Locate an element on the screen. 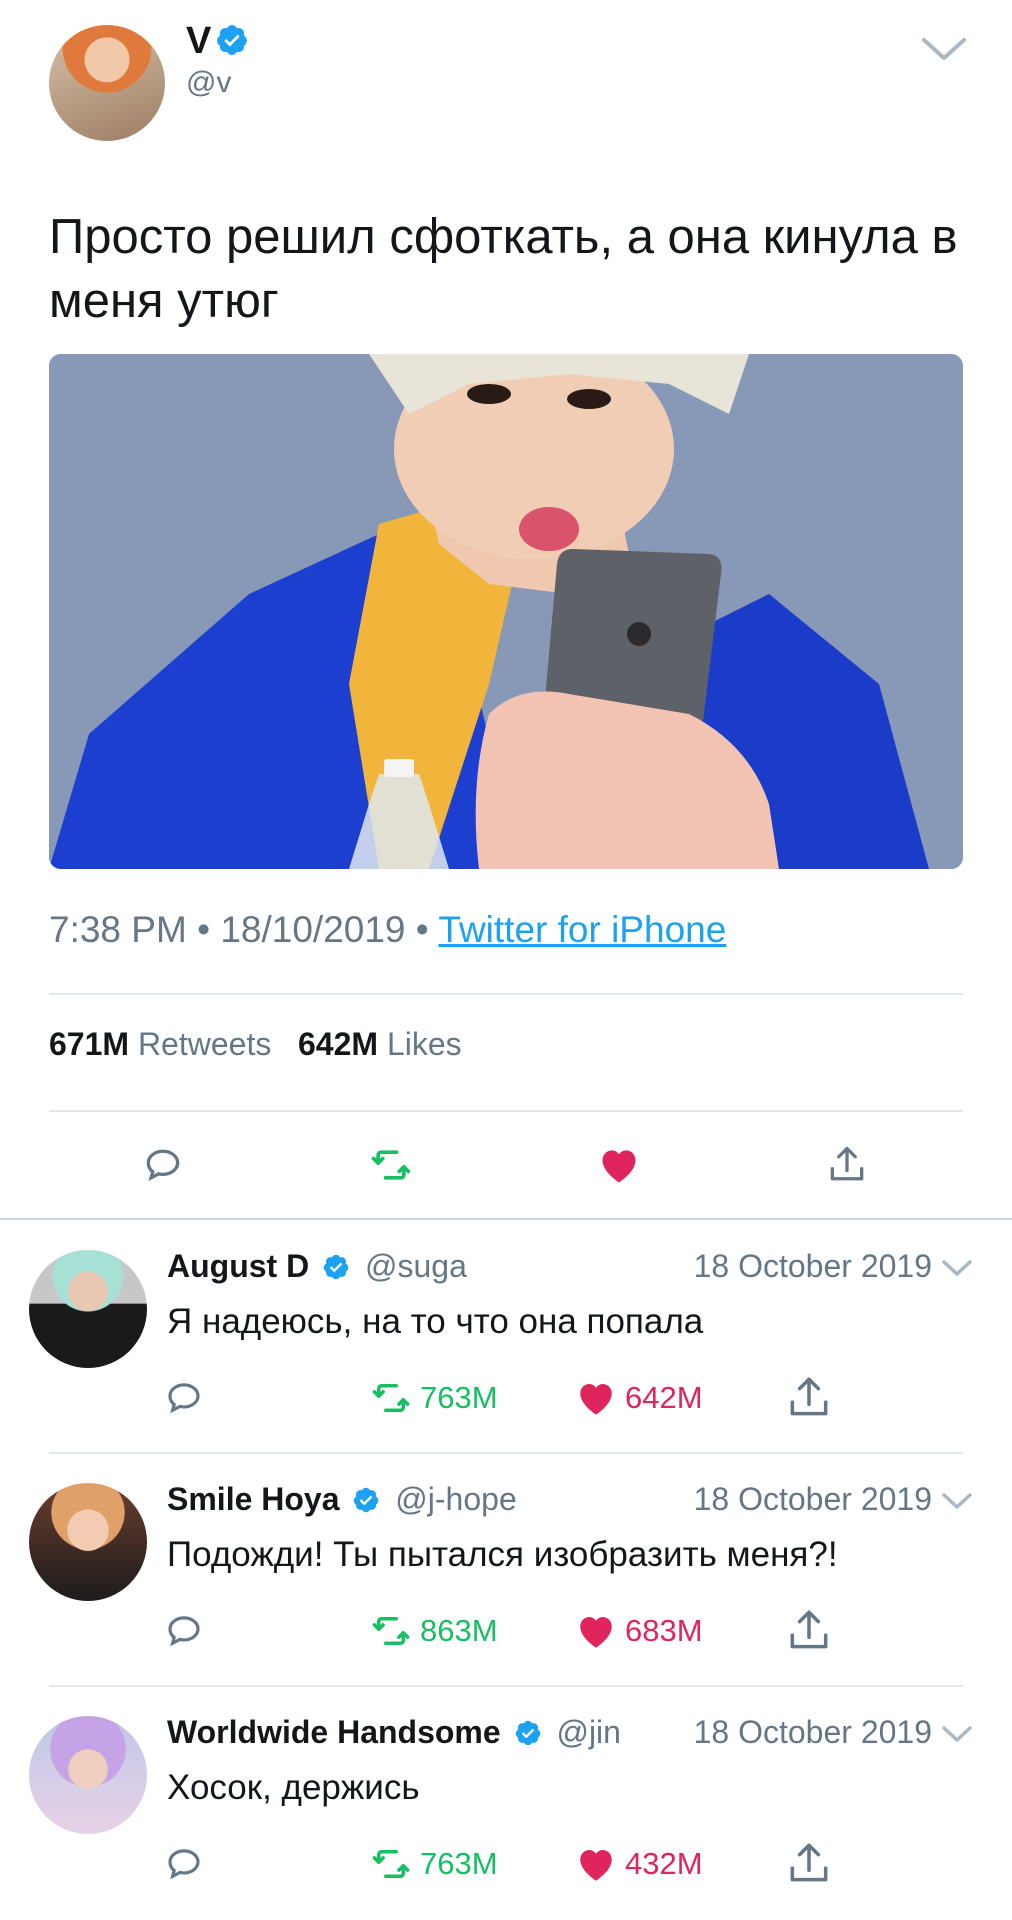 The image size is (1012, 1920). like-button: 683M is located at coordinates (639, 1631).